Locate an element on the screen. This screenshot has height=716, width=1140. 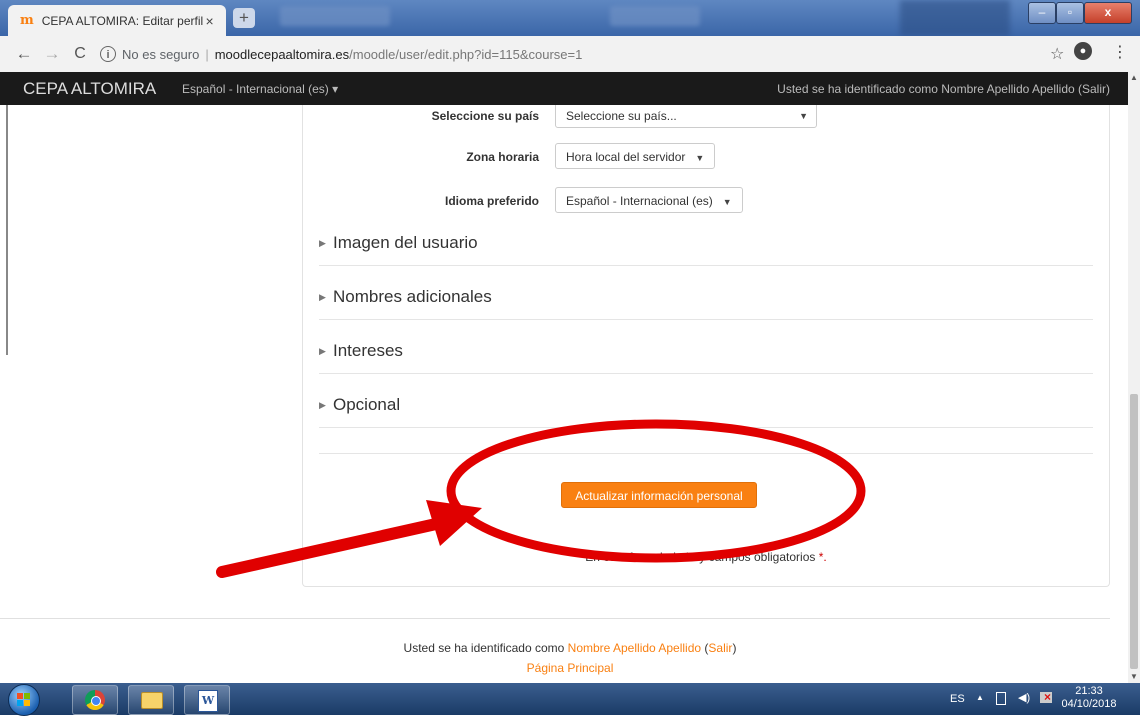
taskbar-explorer is located at coordinates (151, 700).